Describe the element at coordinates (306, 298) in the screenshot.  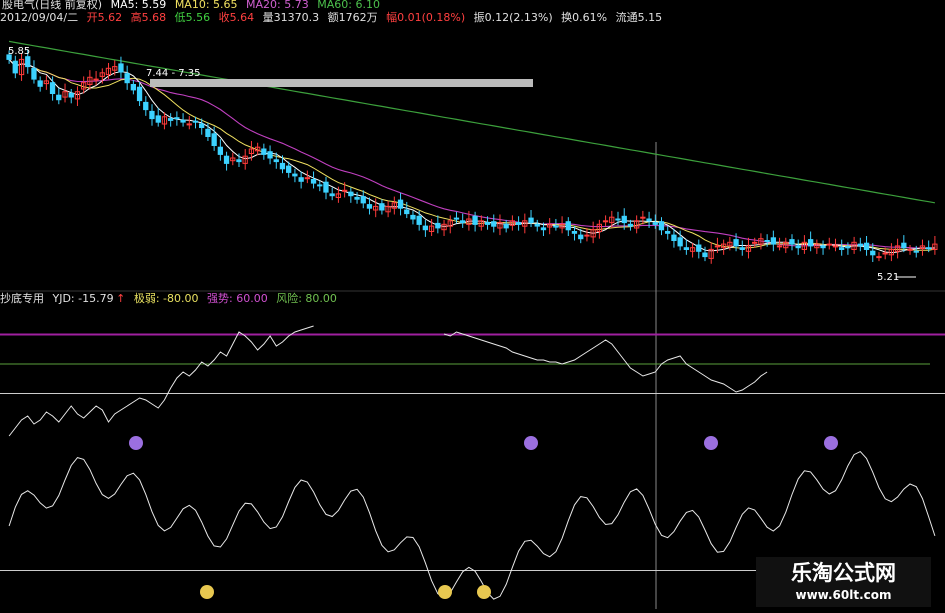
I see `indicator-risk: 风险: 80.00` at that location.